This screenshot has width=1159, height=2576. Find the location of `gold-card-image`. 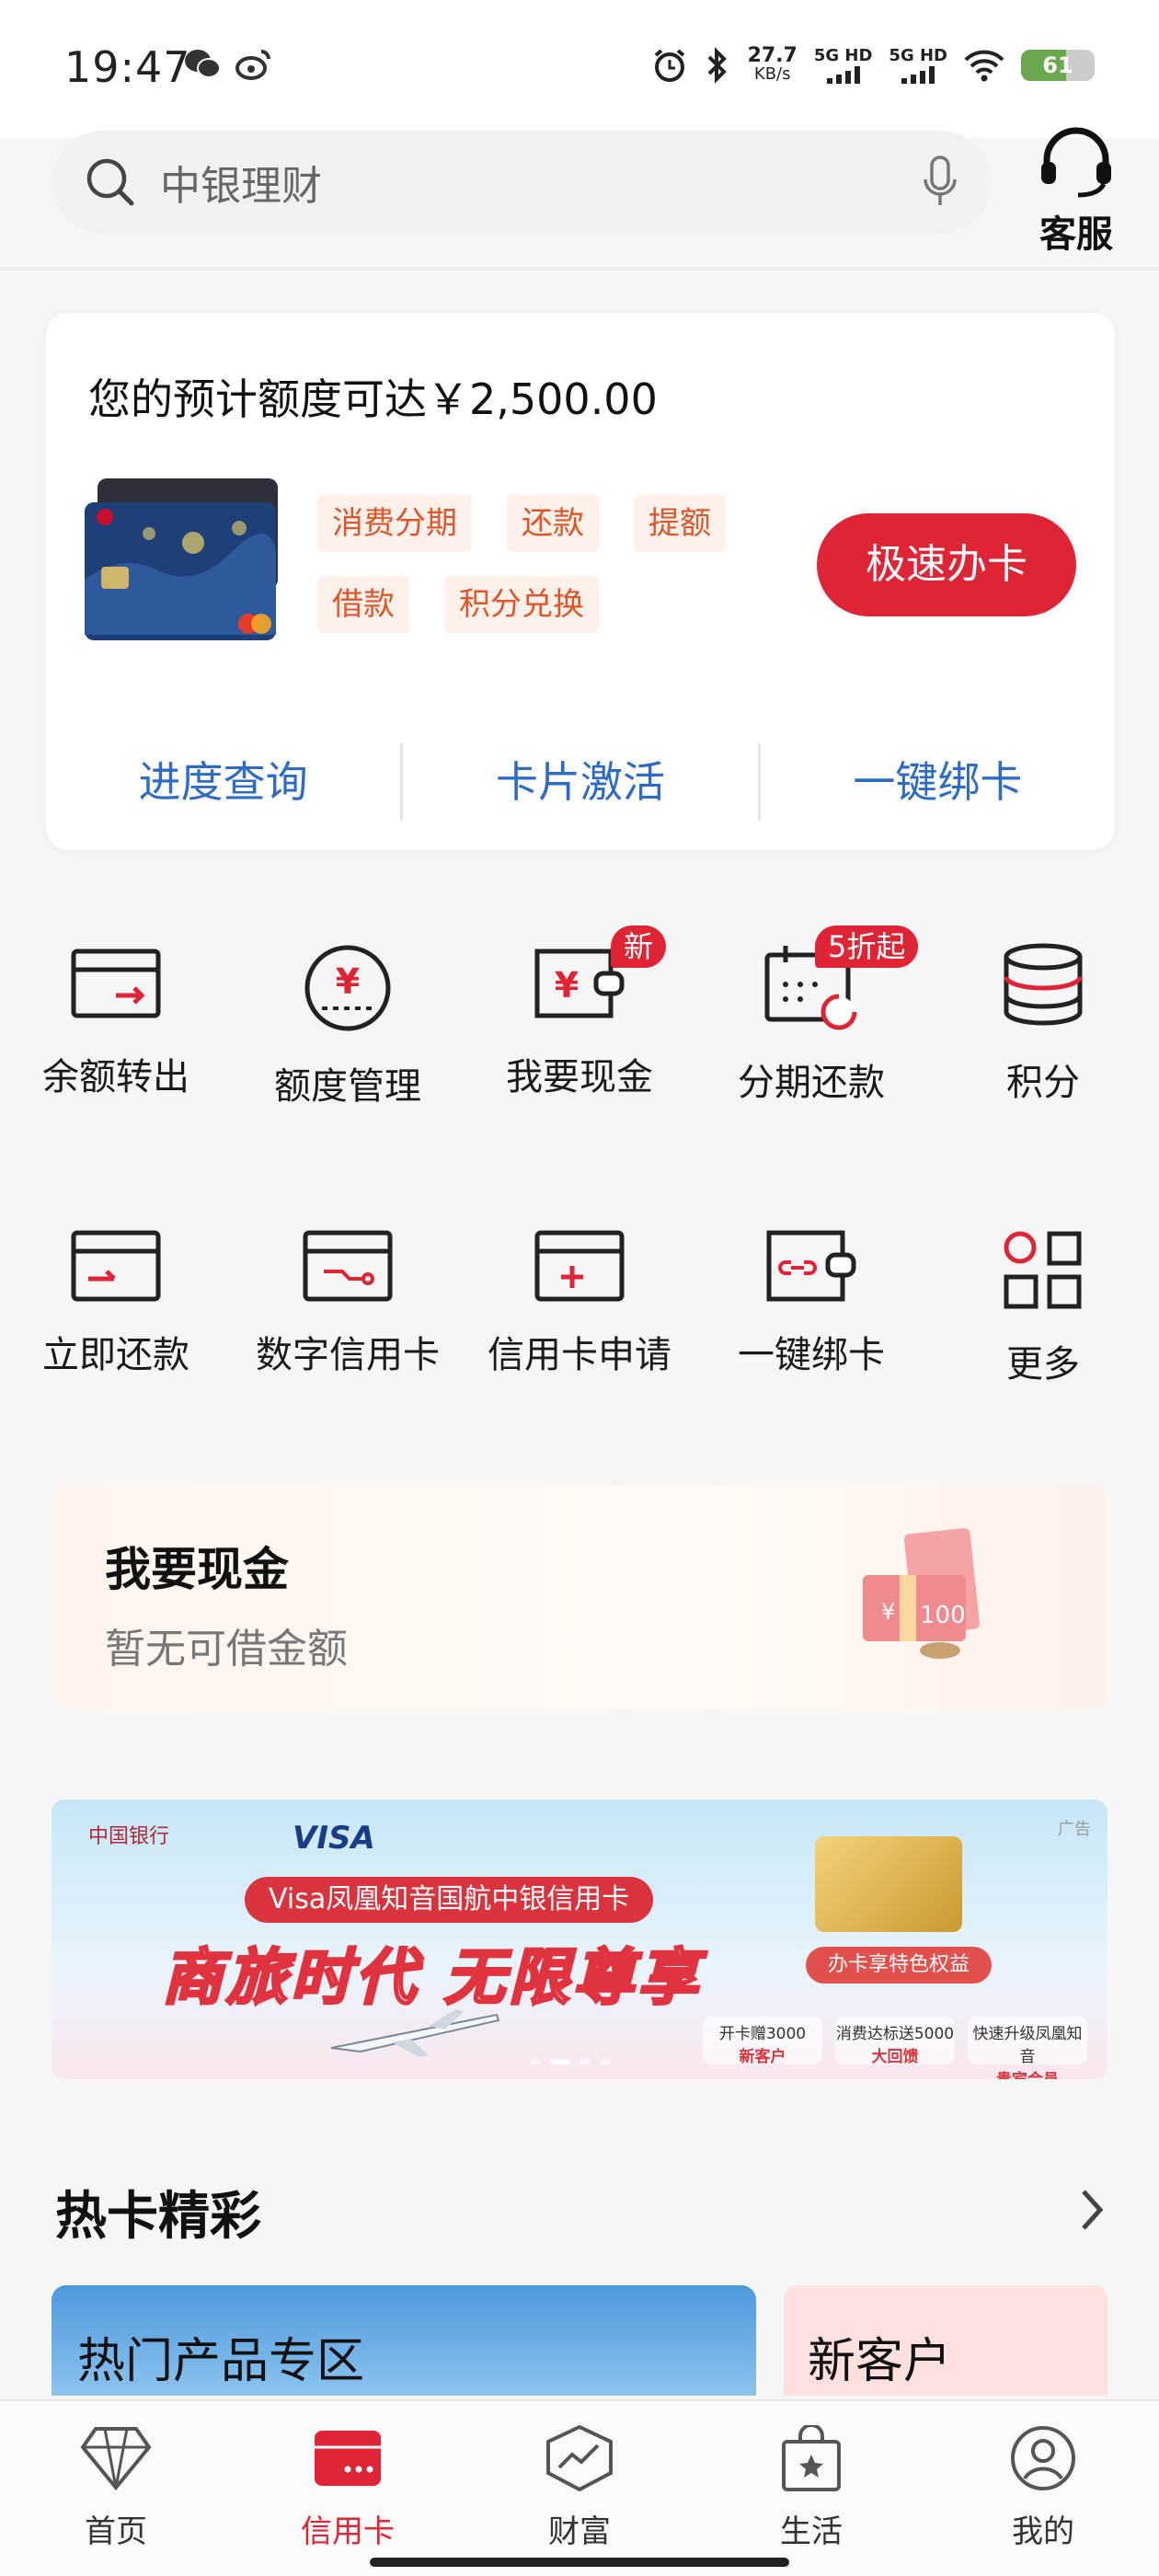

gold-card-image is located at coordinates (888, 1884).